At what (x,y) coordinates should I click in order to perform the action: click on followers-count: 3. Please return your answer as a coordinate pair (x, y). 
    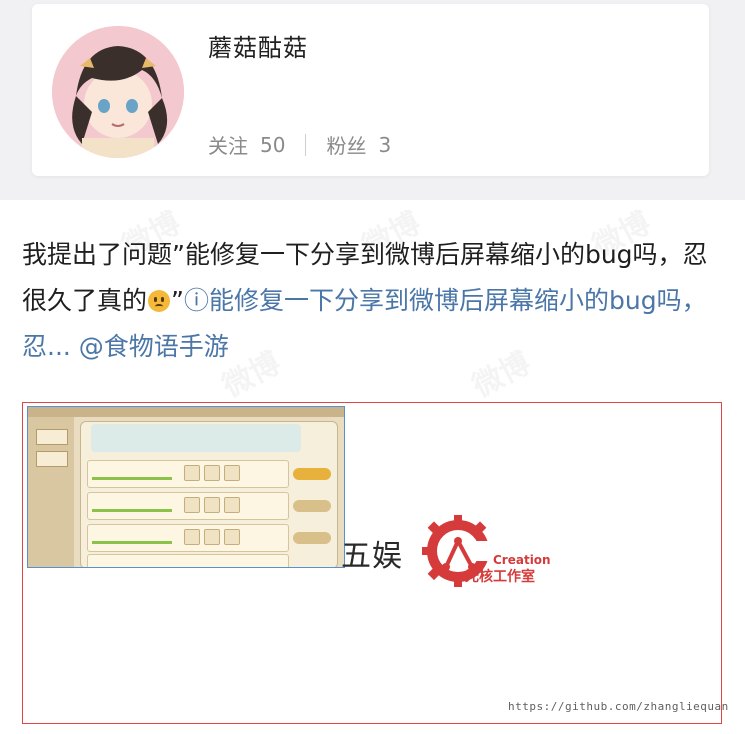
    Looking at the image, I should click on (384, 145).